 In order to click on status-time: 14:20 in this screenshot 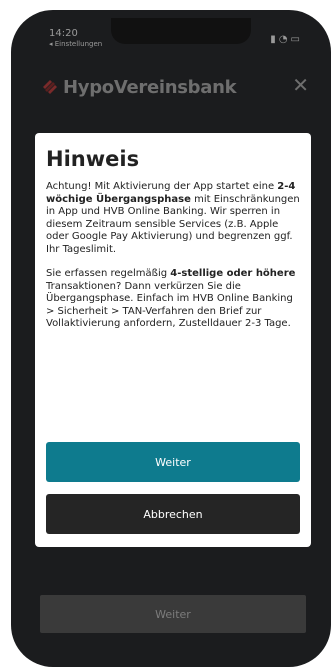, I will do `click(63, 33)`.